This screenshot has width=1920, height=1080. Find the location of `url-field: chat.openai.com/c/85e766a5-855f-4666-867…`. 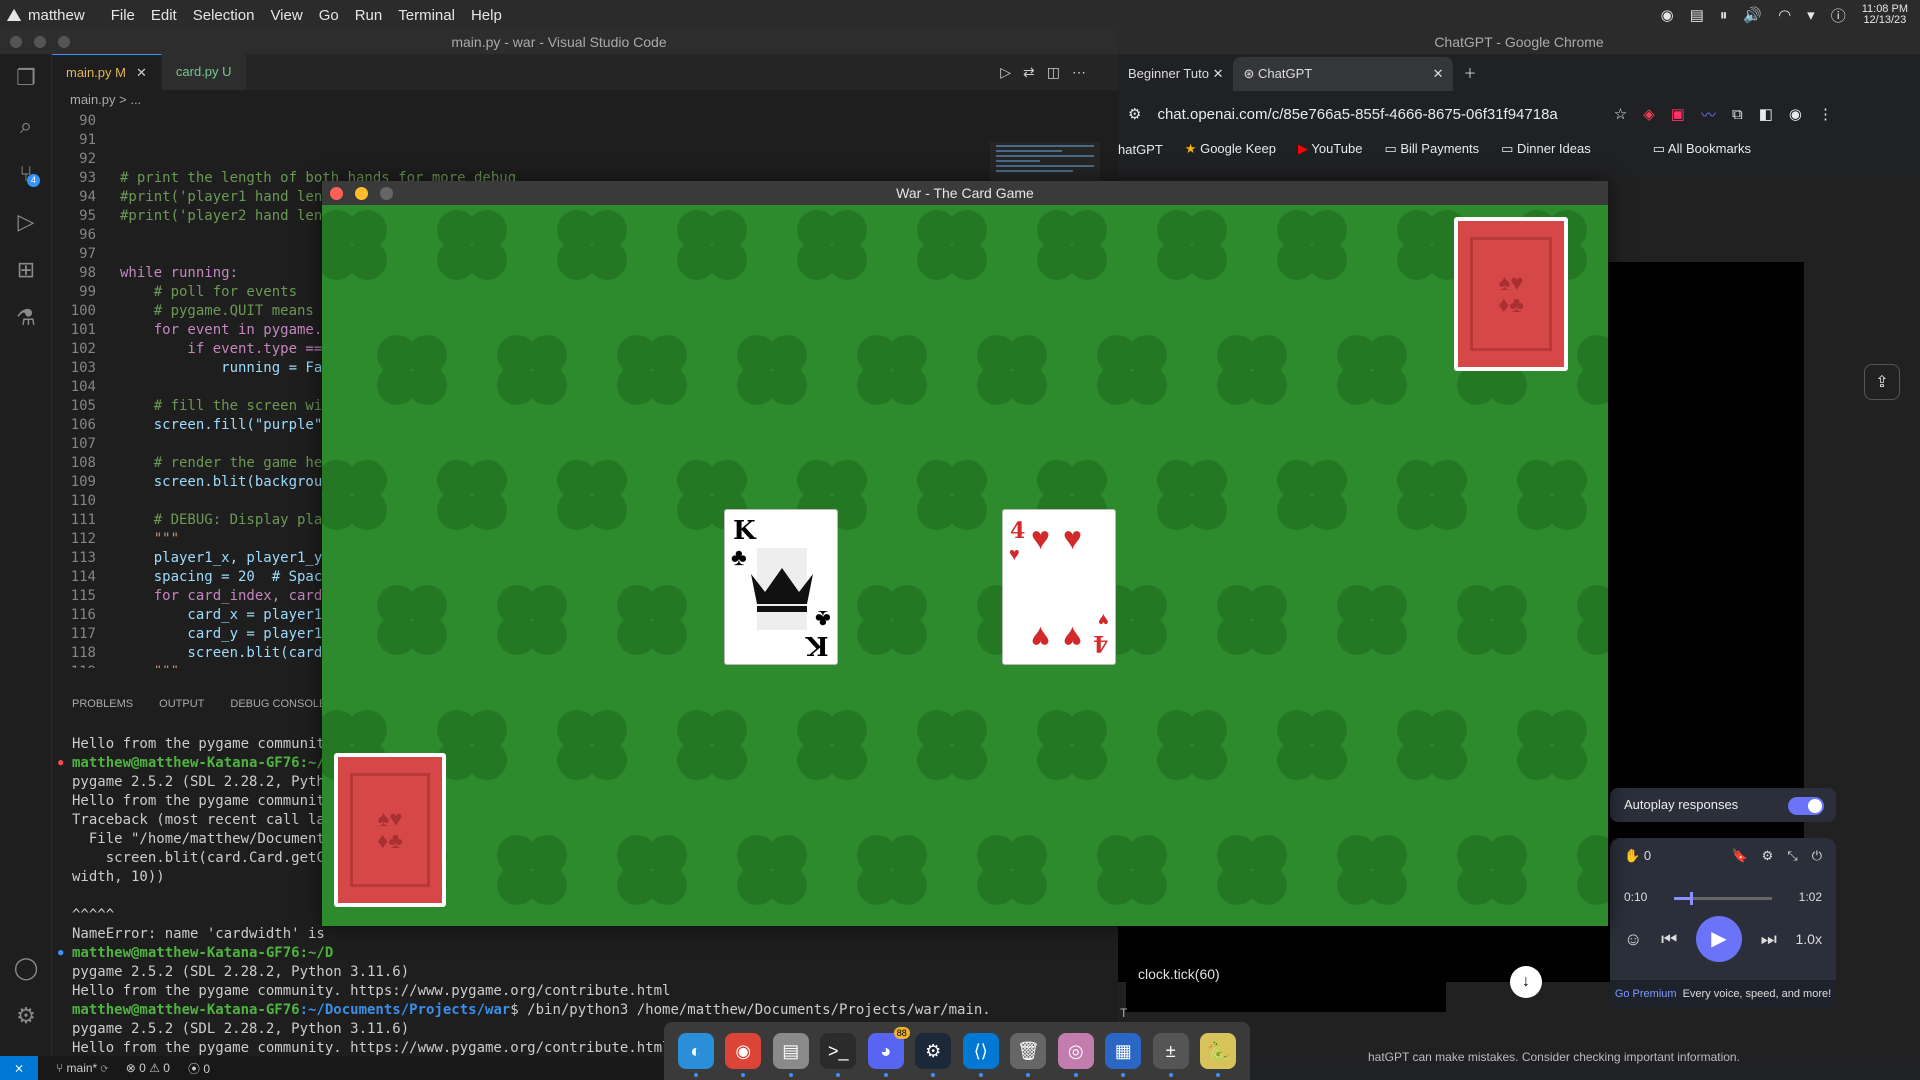

url-field: chat.openai.com/c/85e766a5-855f-4666-867… is located at coordinates (1357, 114).